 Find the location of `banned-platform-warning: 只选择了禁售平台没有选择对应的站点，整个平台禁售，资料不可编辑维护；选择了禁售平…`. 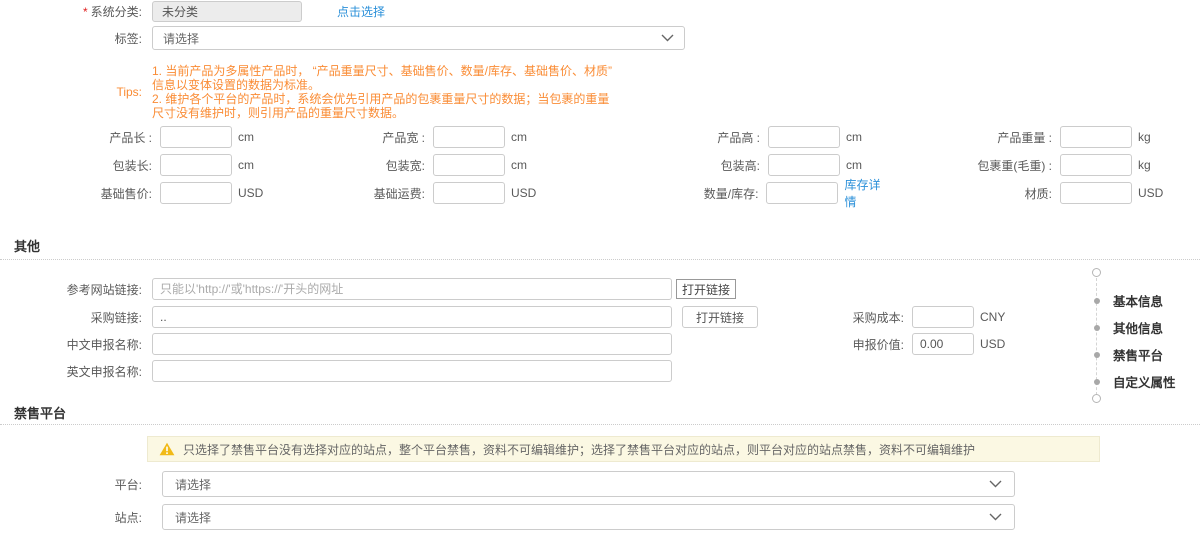

banned-platform-warning: 只选择了禁售平台没有选择对应的站点，整个平台禁售，资料不可编辑维护；选择了禁售平… is located at coordinates (623, 449).